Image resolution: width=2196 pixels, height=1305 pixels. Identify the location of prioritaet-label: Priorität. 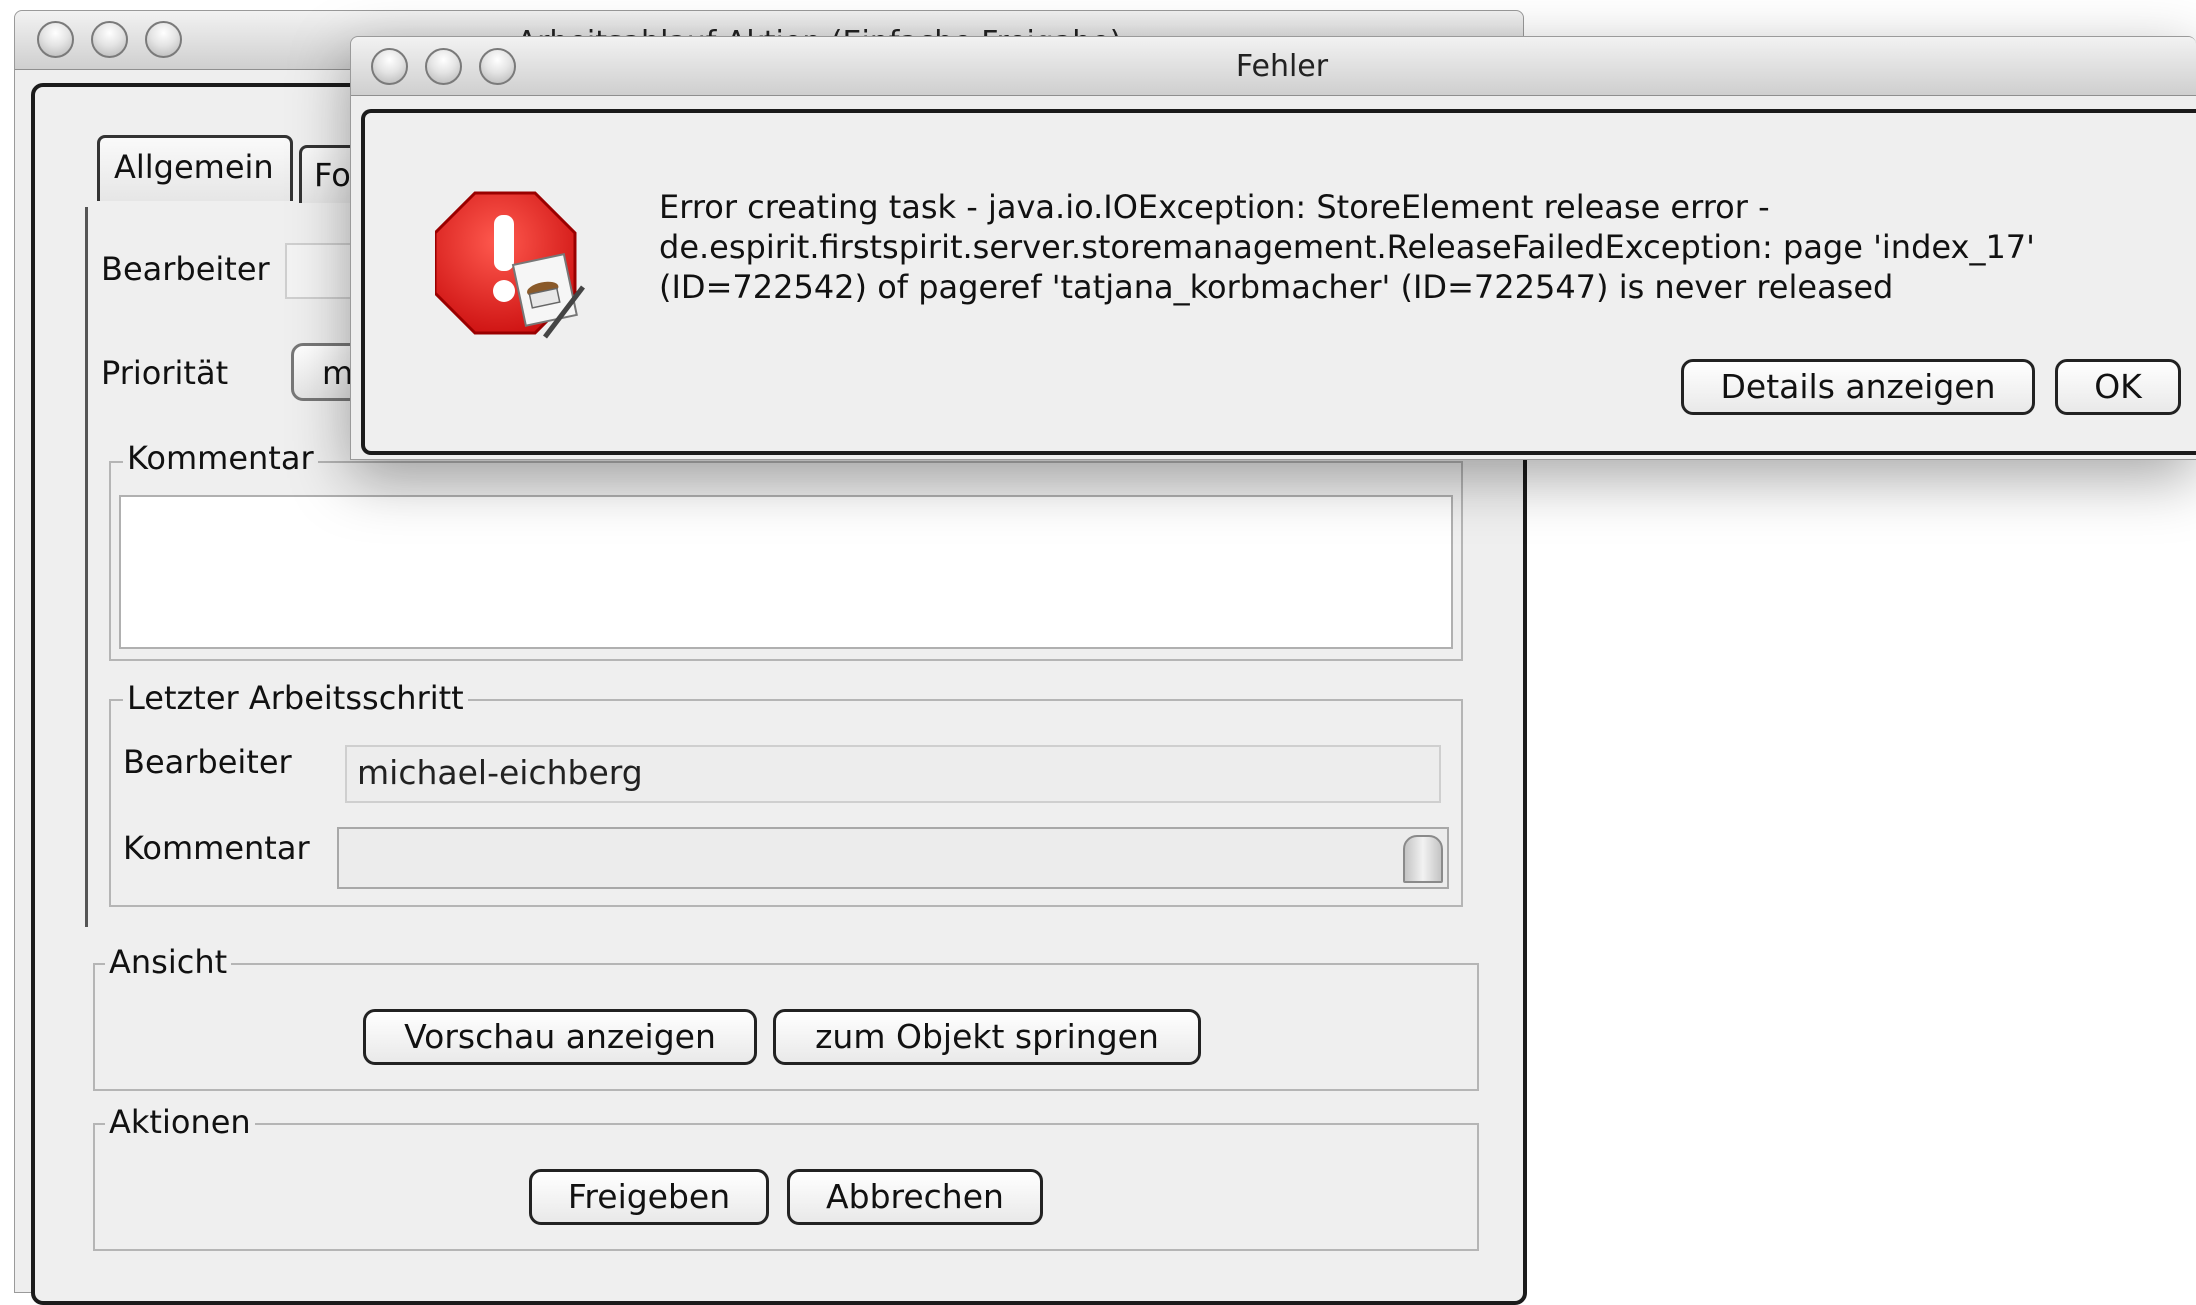
(165, 373).